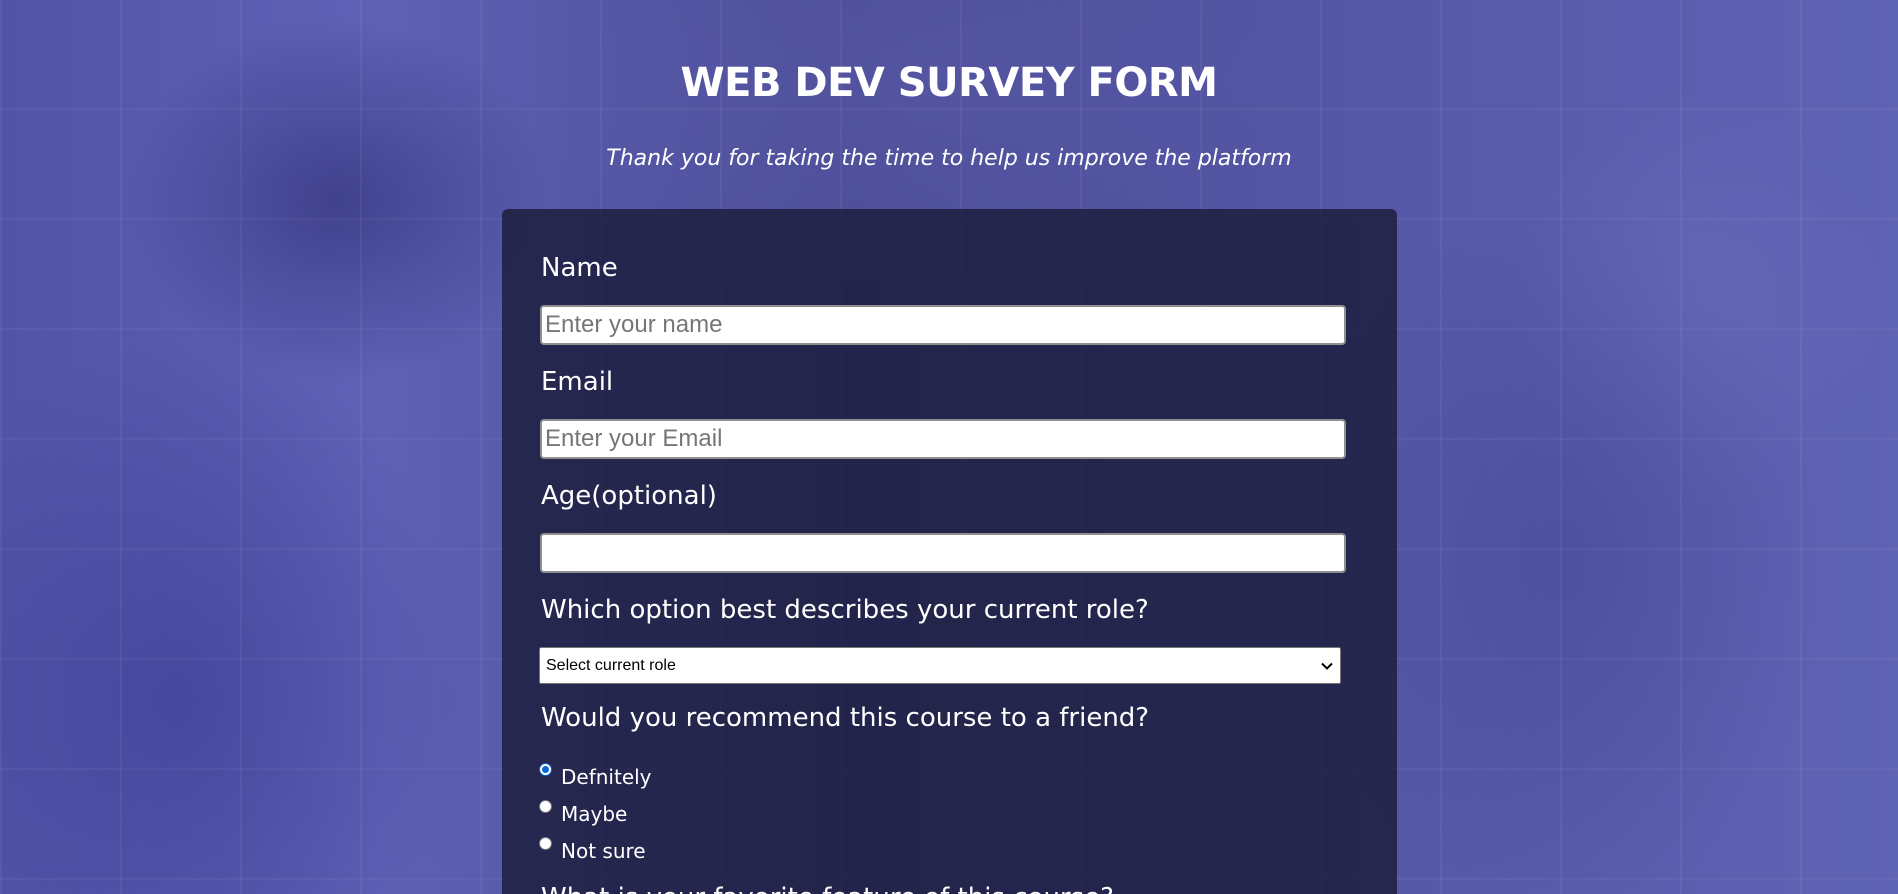 Image resolution: width=1898 pixels, height=894 pixels. I want to click on age-label: Age(optional), so click(629, 496).